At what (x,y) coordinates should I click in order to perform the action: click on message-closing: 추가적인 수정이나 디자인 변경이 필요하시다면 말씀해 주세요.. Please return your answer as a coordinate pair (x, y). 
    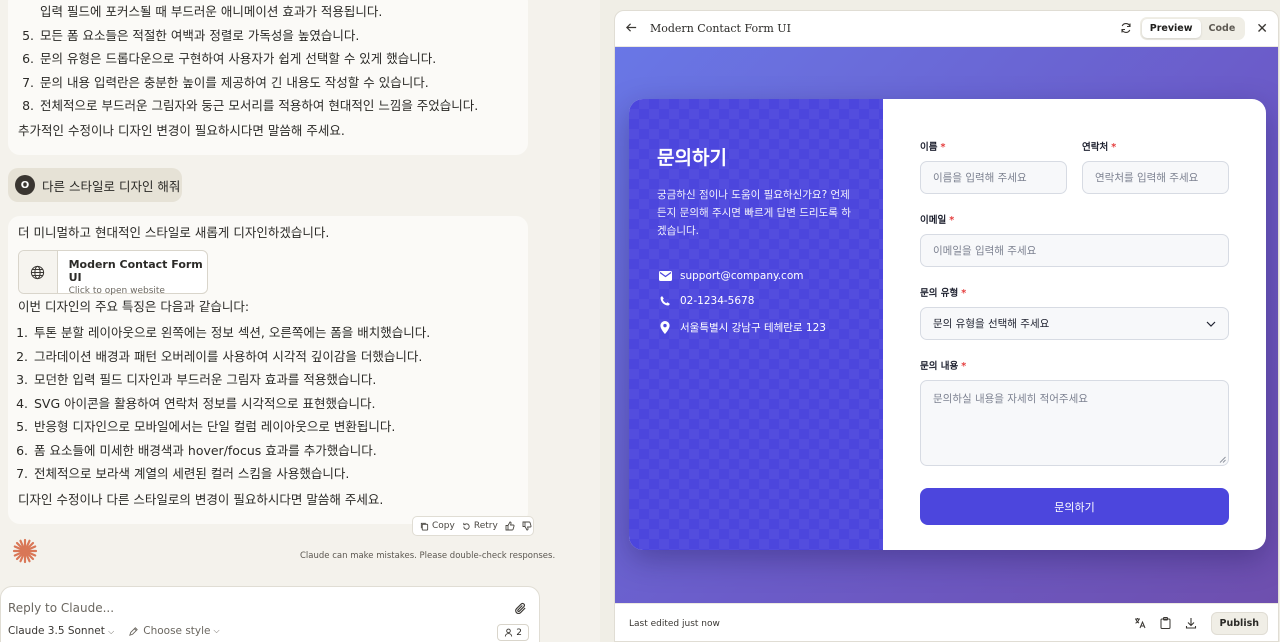
    Looking at the image, I should click on (181, 130).